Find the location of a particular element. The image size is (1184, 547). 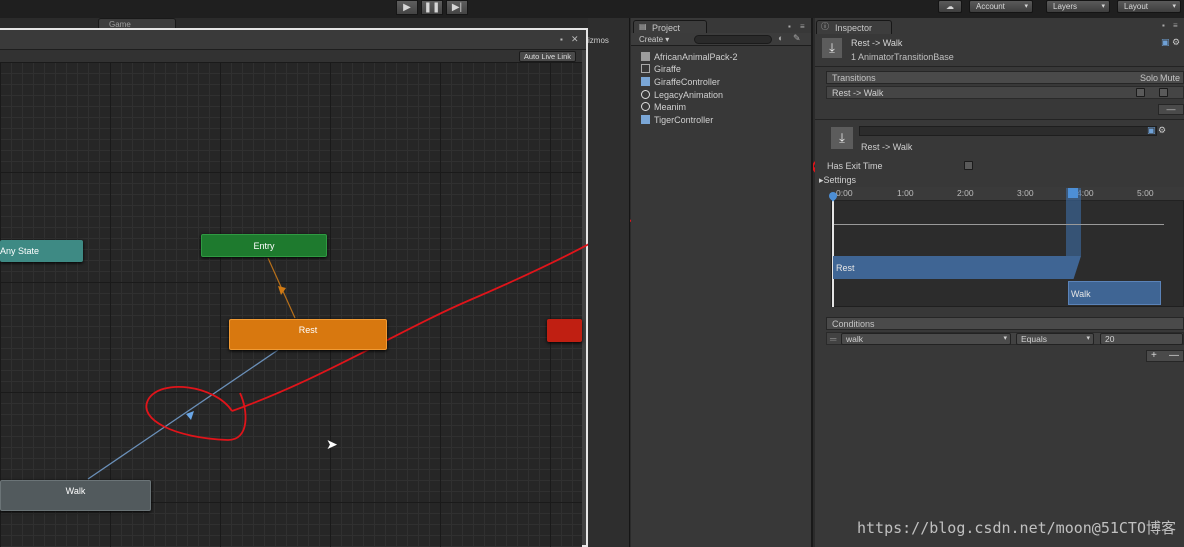

walk-label: Walk is located at coordinates (75, 491).